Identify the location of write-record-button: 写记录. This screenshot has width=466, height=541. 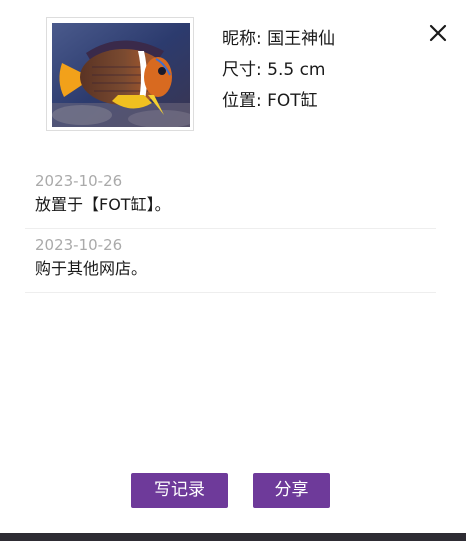
(179, 490).